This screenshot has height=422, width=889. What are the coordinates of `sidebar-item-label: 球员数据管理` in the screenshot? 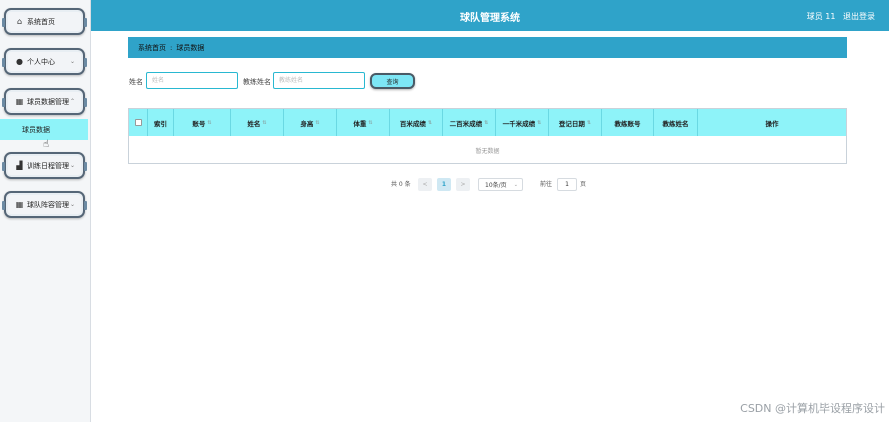 It's located at (48, 101).